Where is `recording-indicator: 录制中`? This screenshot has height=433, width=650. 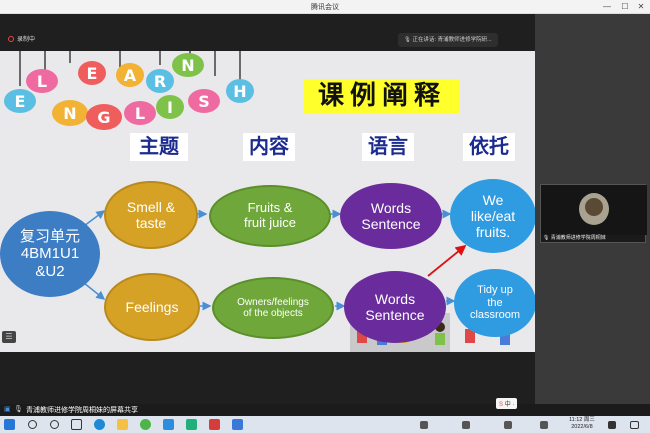 recording-indicator: 录制中 is located at coordinates (21, 38).